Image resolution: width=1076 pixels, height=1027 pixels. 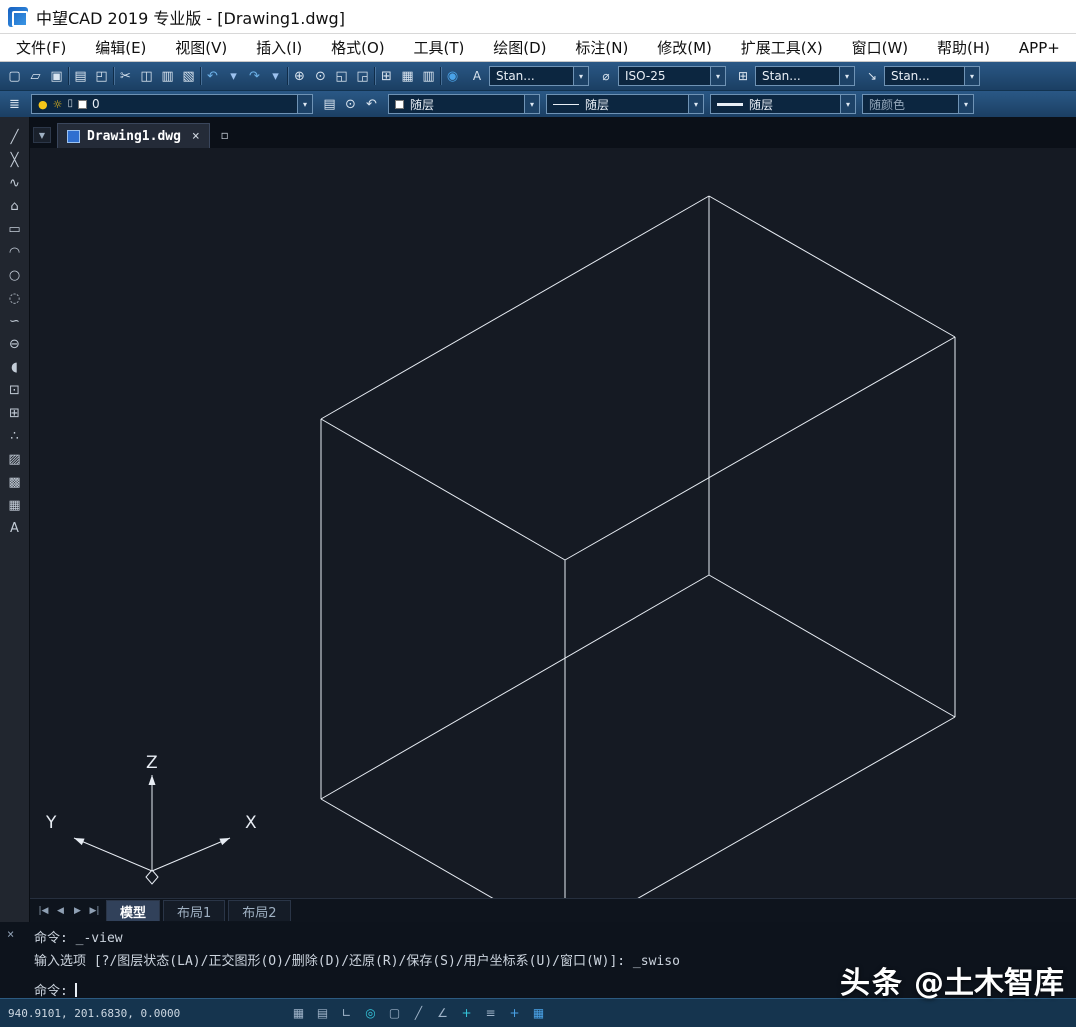 What do you see at coordinates (464, 104) in the screenshot?
I see `color-combo: 随层 ▾` at bounding box center [464, 104].